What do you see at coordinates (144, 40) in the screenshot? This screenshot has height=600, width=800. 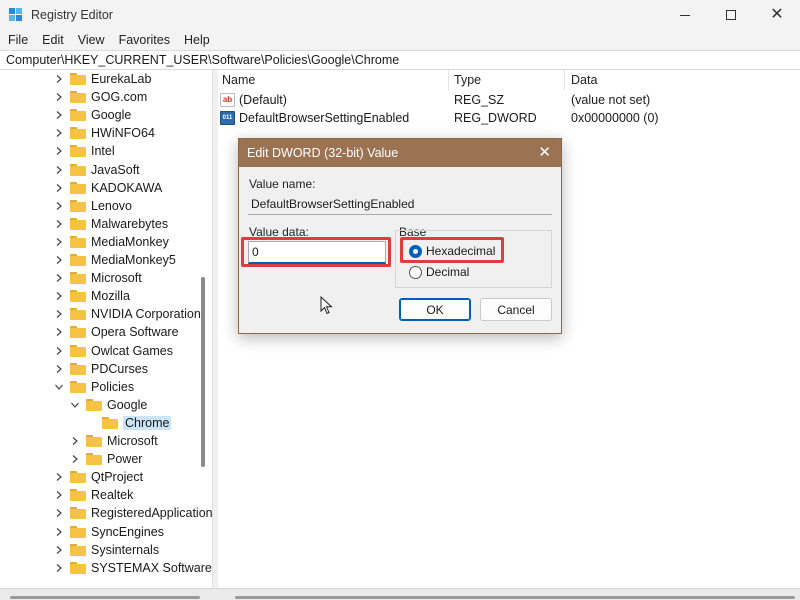 I see `menu-favorites: Favorites` at bounding box center [144, 40].